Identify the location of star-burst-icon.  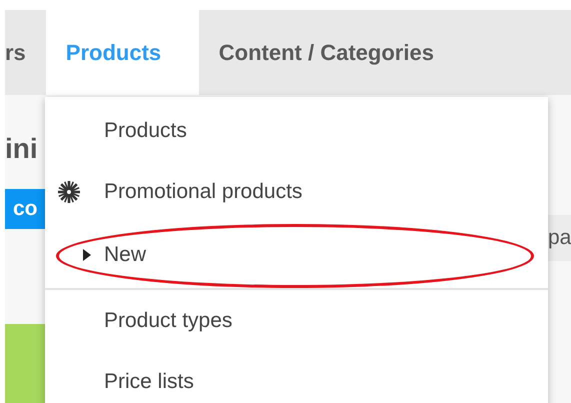
(69, 192).